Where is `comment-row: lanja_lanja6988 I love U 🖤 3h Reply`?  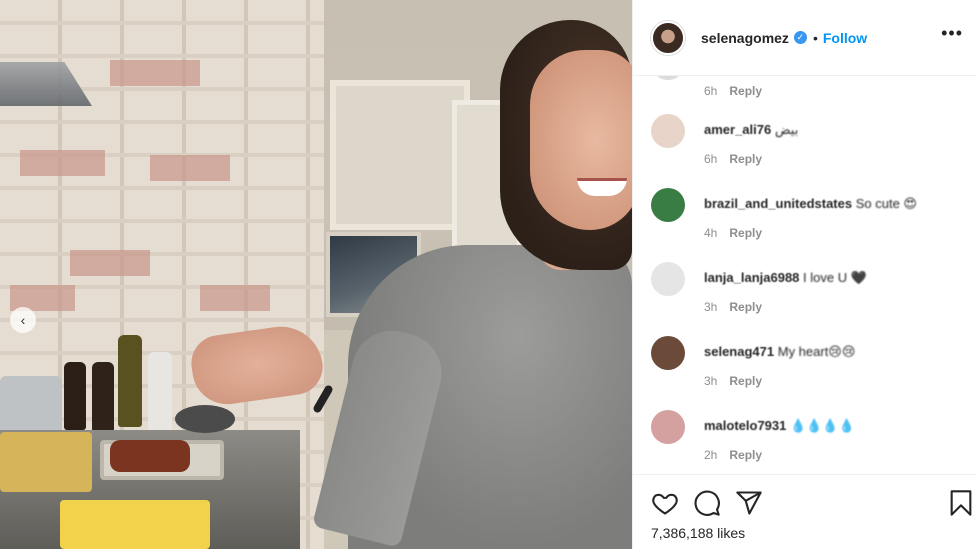 comment-row: lanja_lanja6988 I love U 🖤 3h Reply is located at coordinates (804, 297).